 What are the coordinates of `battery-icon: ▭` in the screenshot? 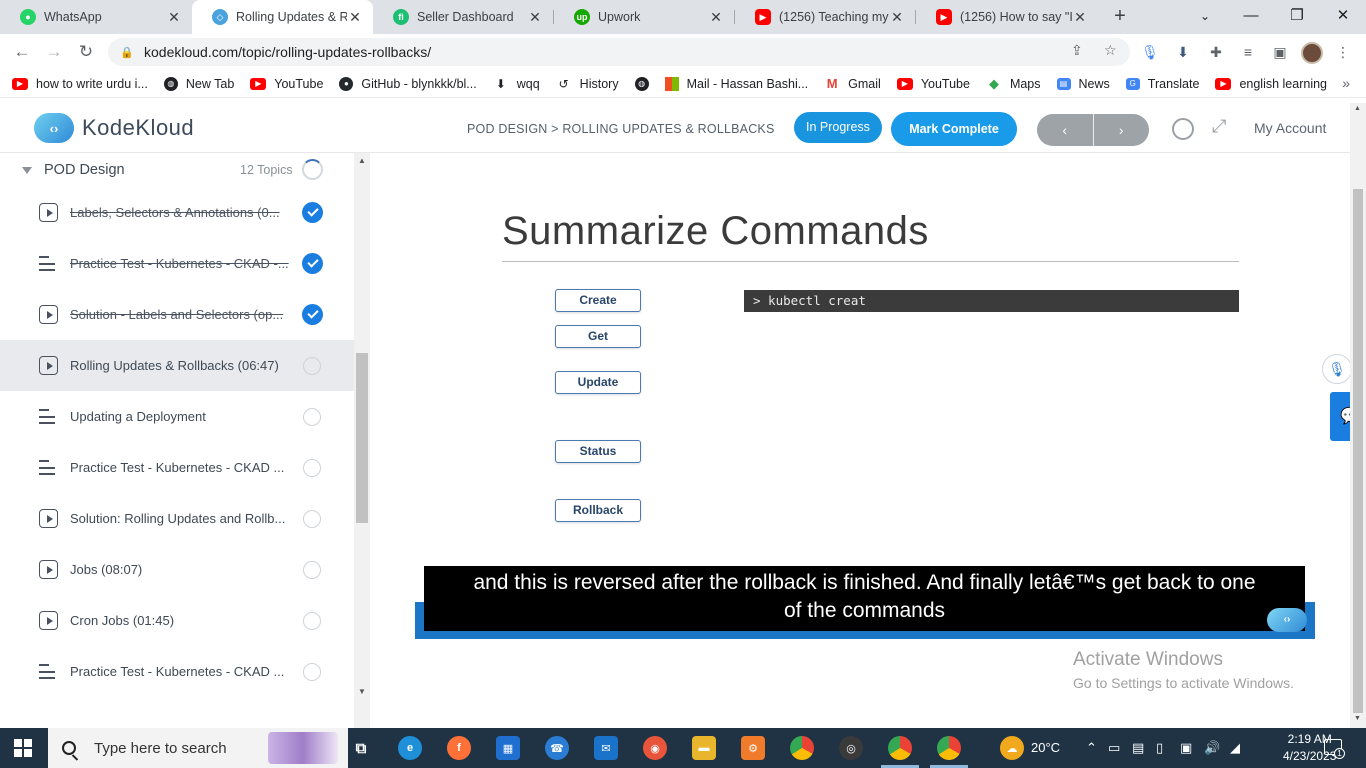 It's located at (1114, 748).